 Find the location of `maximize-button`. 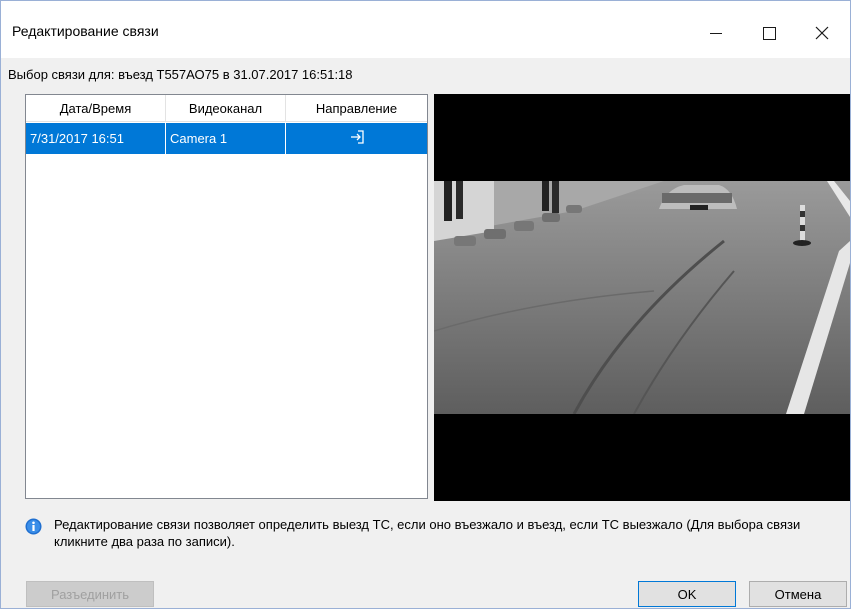

maximize-button is located at coordinates (769, 33).